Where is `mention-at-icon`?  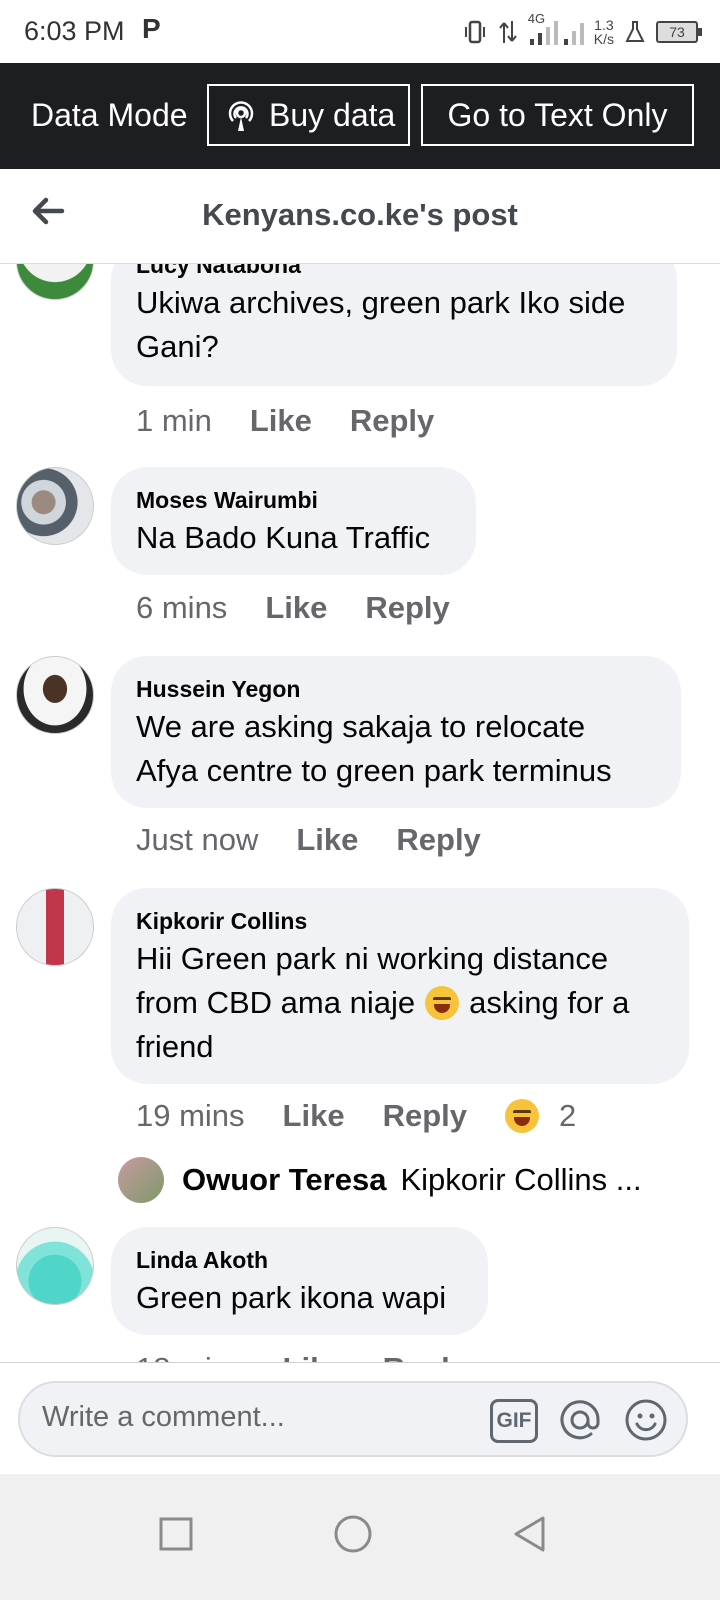
mention-at-icon is located at coordinates (580, 1420).